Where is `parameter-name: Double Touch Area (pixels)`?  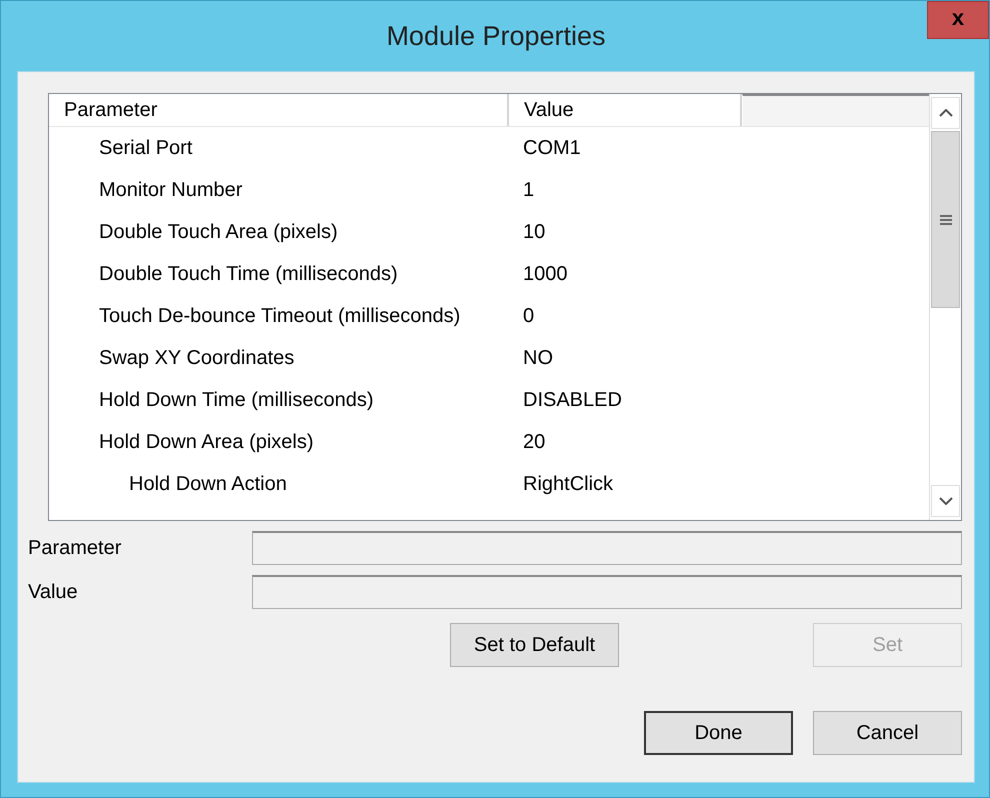
parameter-name: Double Touch Area (pixels) is located at coordinates (218, 231).